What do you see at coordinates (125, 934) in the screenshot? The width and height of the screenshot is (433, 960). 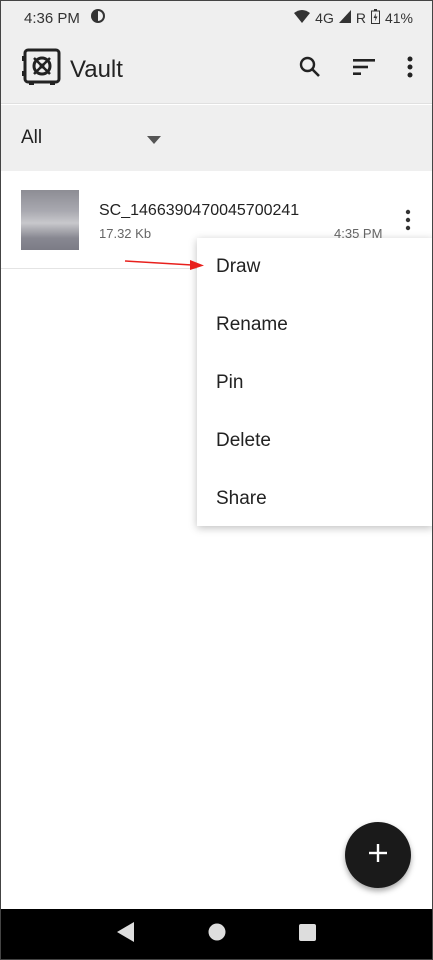 I see `back-icon` at bounding box center [125, 934].